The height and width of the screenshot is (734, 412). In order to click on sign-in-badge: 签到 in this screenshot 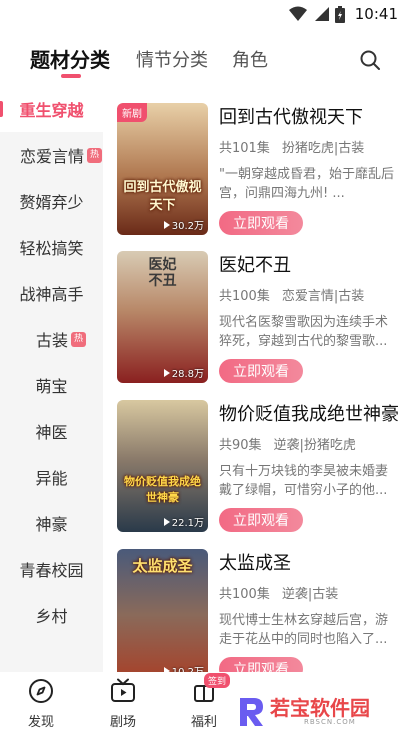, I will do `click(217, 680)`.